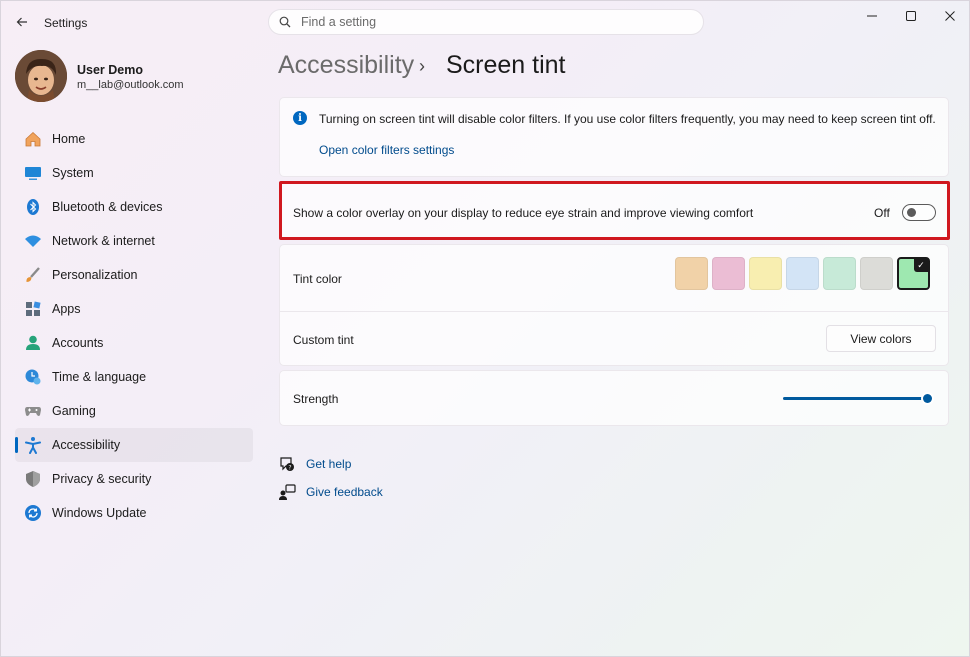 The height and width of the screenshot is (657, 970). Describe the element at coordinates (344, 492) in the screenshot. I see `give-feedback-label: Give feedback` at that location.